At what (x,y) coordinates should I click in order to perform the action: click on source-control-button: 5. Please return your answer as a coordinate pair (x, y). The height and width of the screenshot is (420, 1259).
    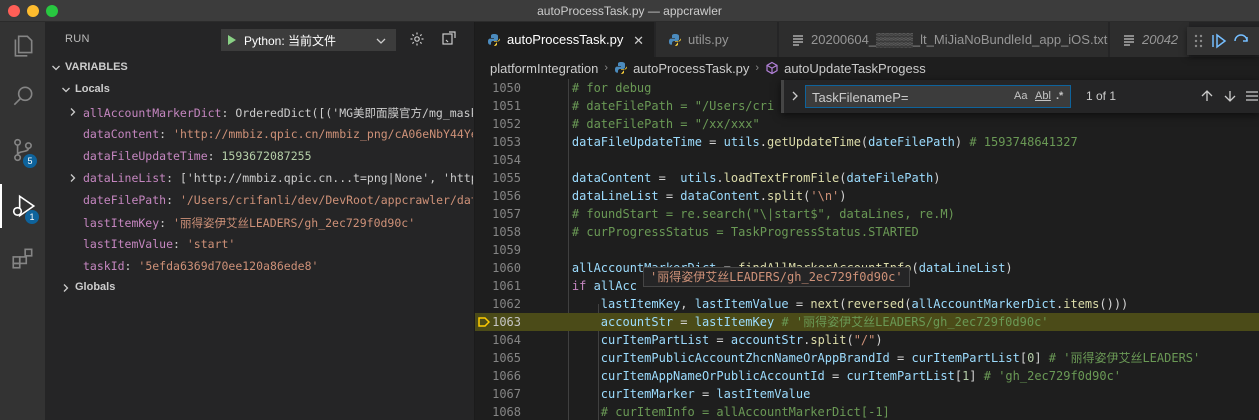
    Looking at the image, I should click on (22, 150).